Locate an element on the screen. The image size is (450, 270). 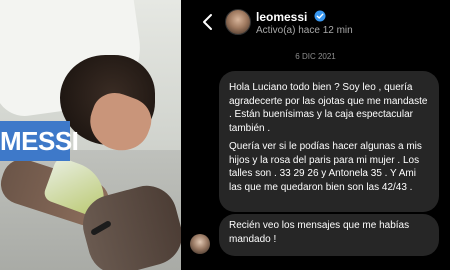
chevron-left-icon is located at coordinates (208, 22).